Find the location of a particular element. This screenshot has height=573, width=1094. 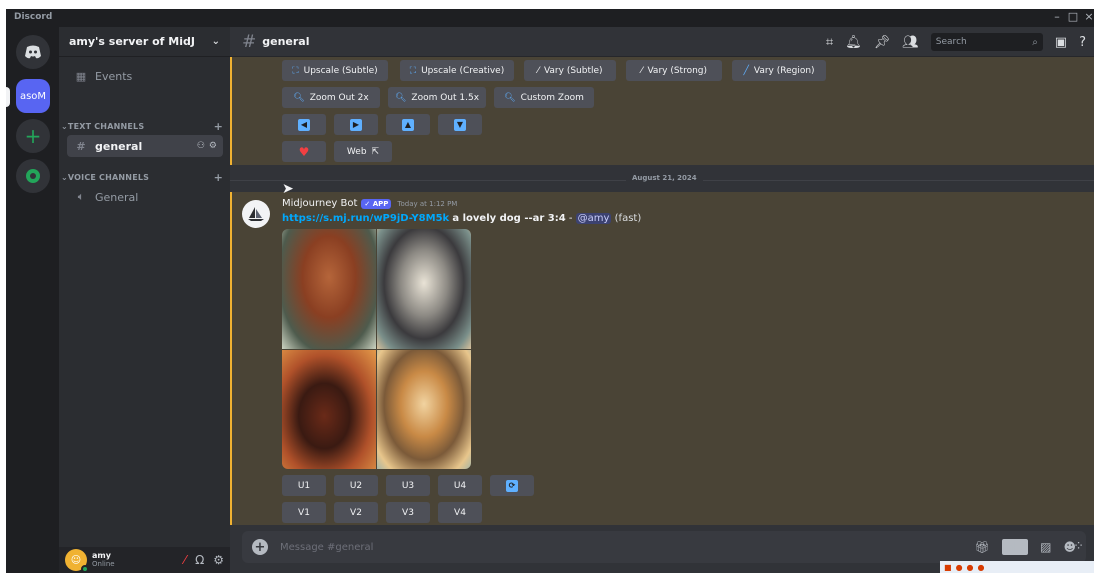

refresh-icon: ⟳ is located at coordinates (512, 485).